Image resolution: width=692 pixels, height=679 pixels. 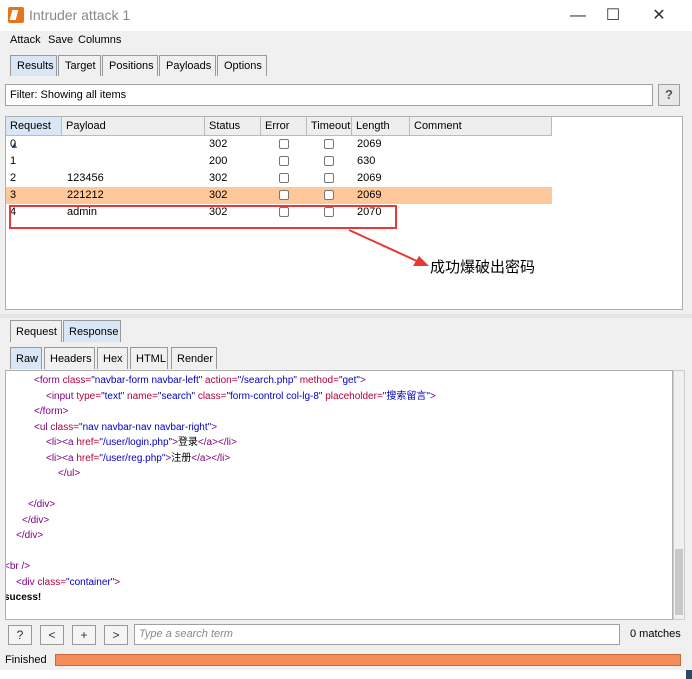 What do you see at coordinates (36, 331) in the screenshot?
I see `tab-request: Request` at bounding box center [36, 331].